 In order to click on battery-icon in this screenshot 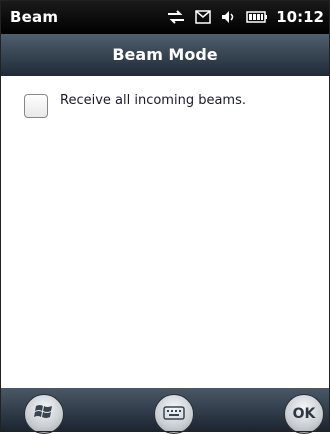, I will do `click(257, 17)`.